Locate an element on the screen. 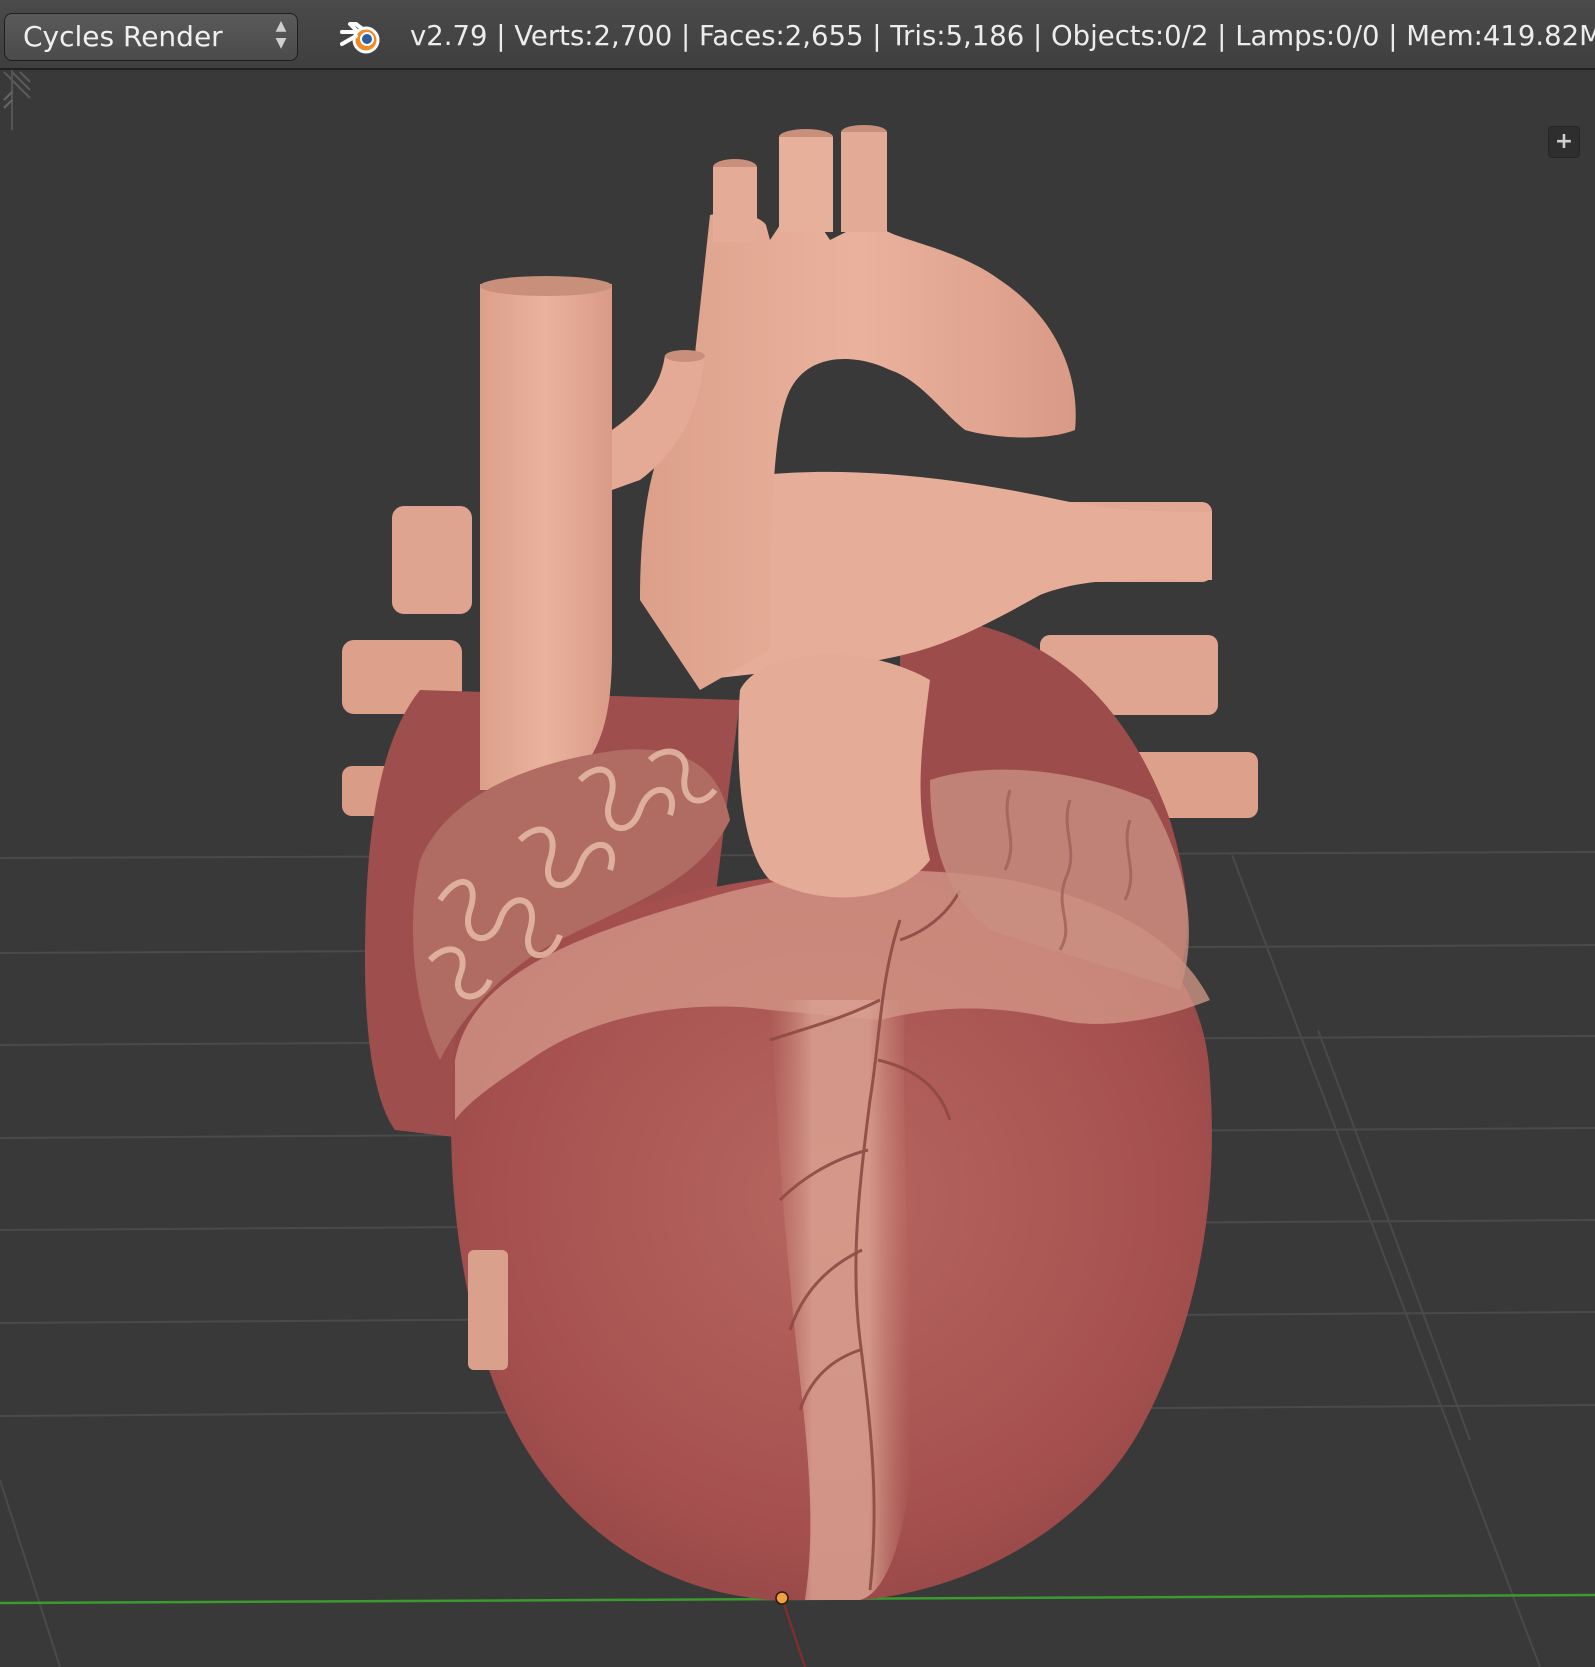 The width and height of the screenshot is (1595, 1667). select-arrows-icon: ▲ ▼ is located at coordinates (281, 34).